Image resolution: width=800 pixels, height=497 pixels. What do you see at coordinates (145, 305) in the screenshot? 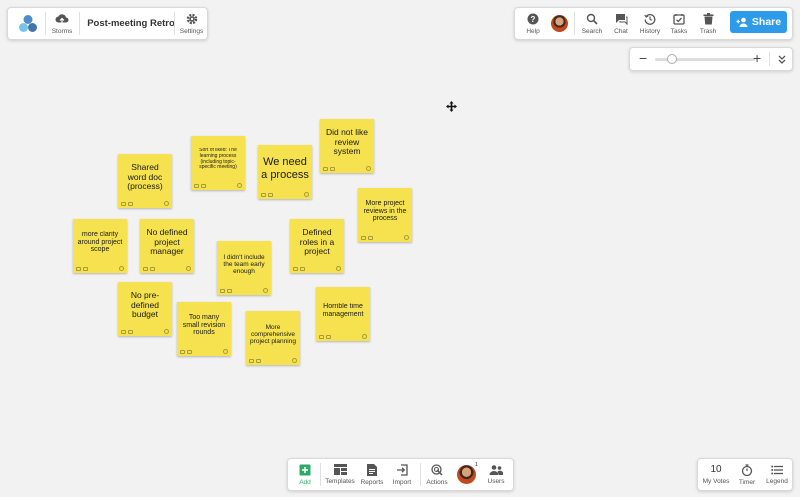
I see `note-text: No pre-defined budget` at bounding box center [145, 305].